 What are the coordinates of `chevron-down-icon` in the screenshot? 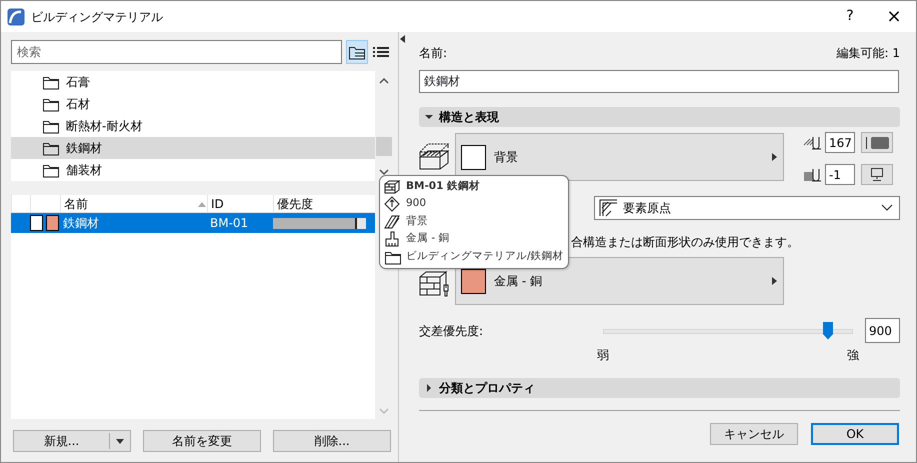 It's located at (887, 208).